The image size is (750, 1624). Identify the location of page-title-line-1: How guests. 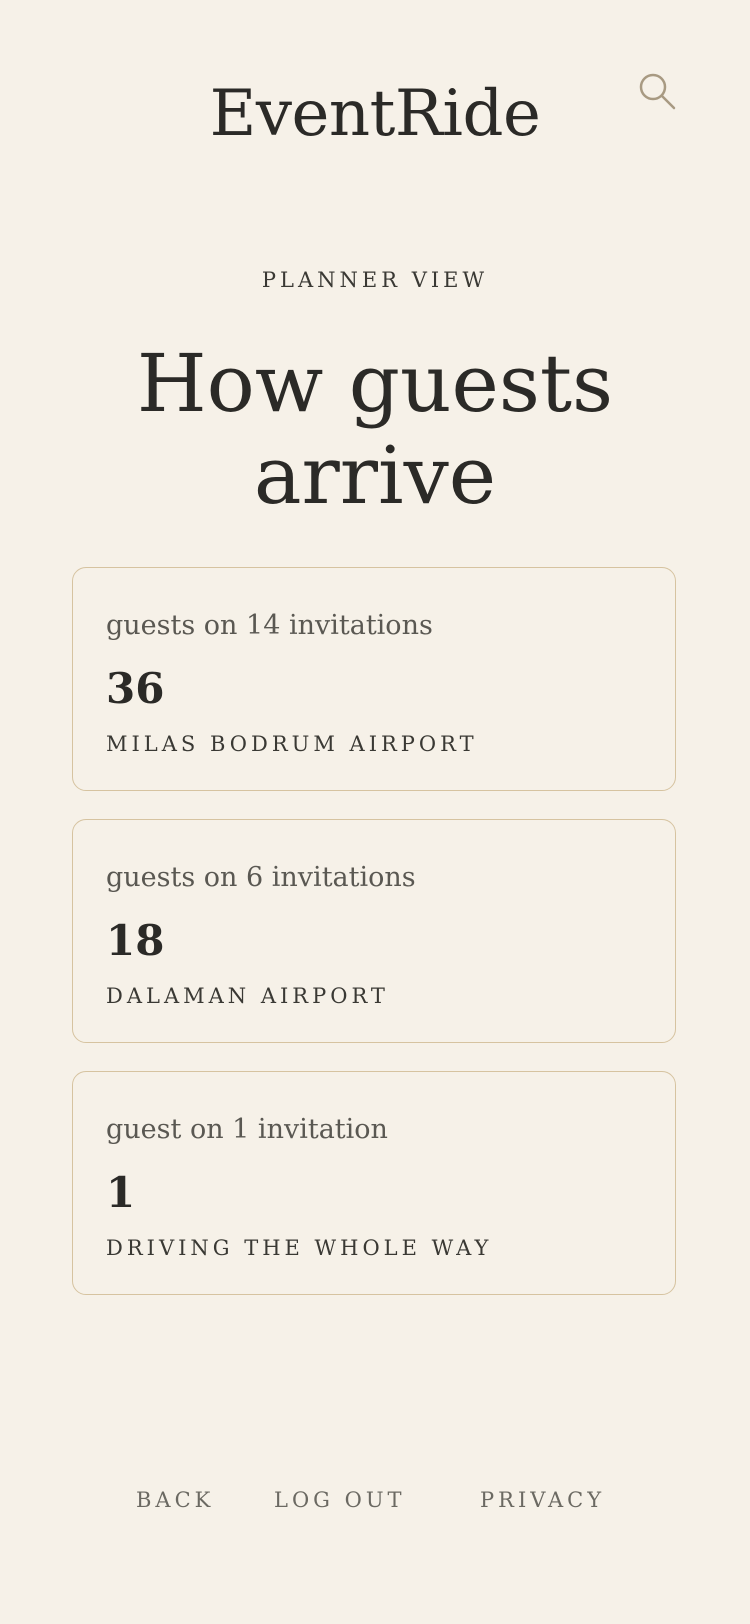
(375, 383).